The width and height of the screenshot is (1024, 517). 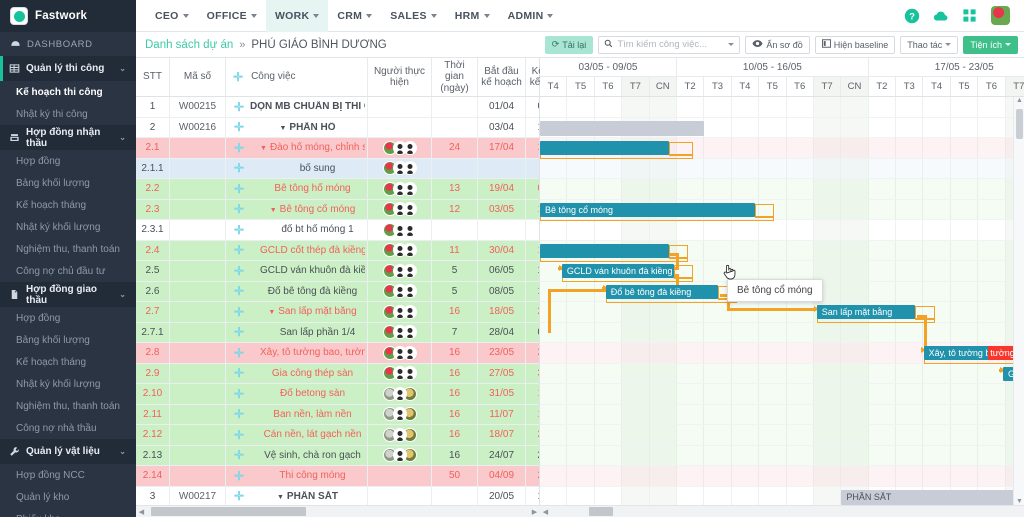 I want to click on menu-sales: SALES, so click(x=413, y=16).